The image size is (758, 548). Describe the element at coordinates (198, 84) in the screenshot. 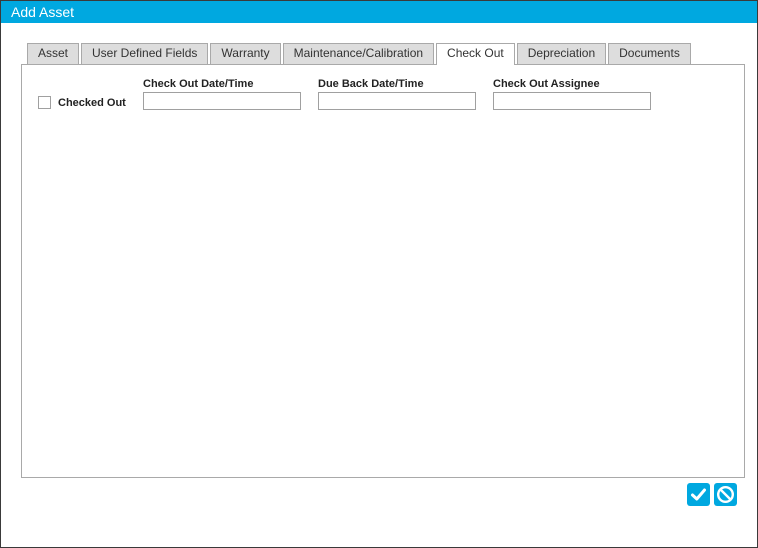

I see `checkout-datetime-label: Check Out Date/Time` at that location.